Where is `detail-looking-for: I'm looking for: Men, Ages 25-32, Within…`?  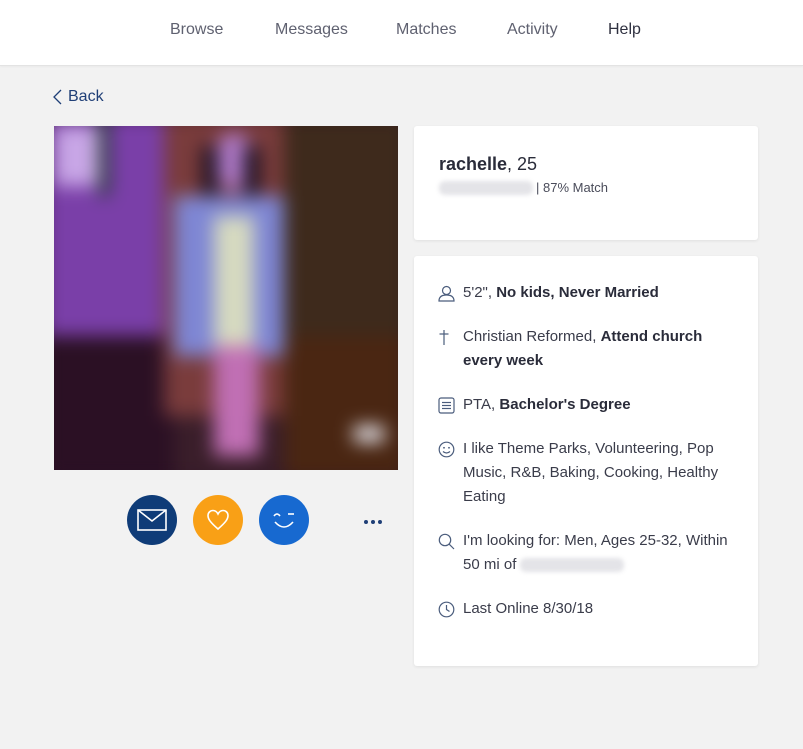 detail-looking-for: I'm looking for: Men, Ages 25-32, Within… is located at coordinates (588, 553).